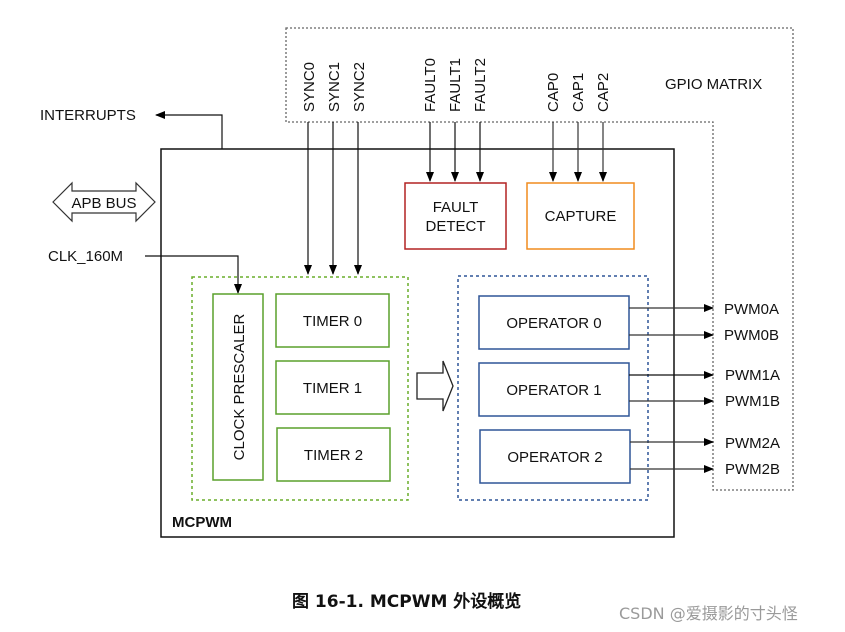 This screenshot has height=632, width=845. Describe the element at coordinates (406, 601) in the screenshot. I see `figure-caption: 图 16-1. MCPWM 外设概览` at that location.